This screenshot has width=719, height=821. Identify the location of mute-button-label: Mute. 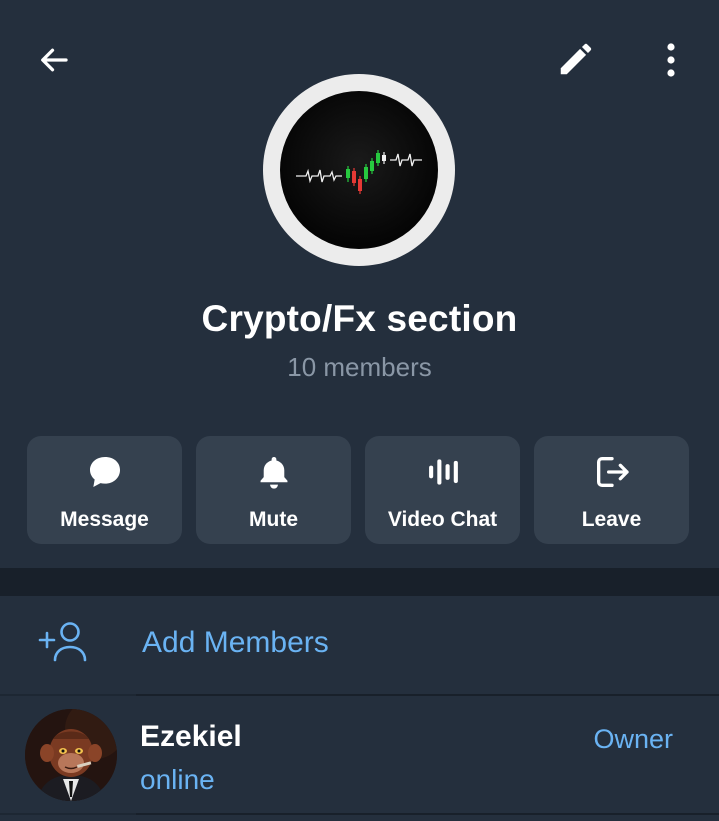
(273, 519).